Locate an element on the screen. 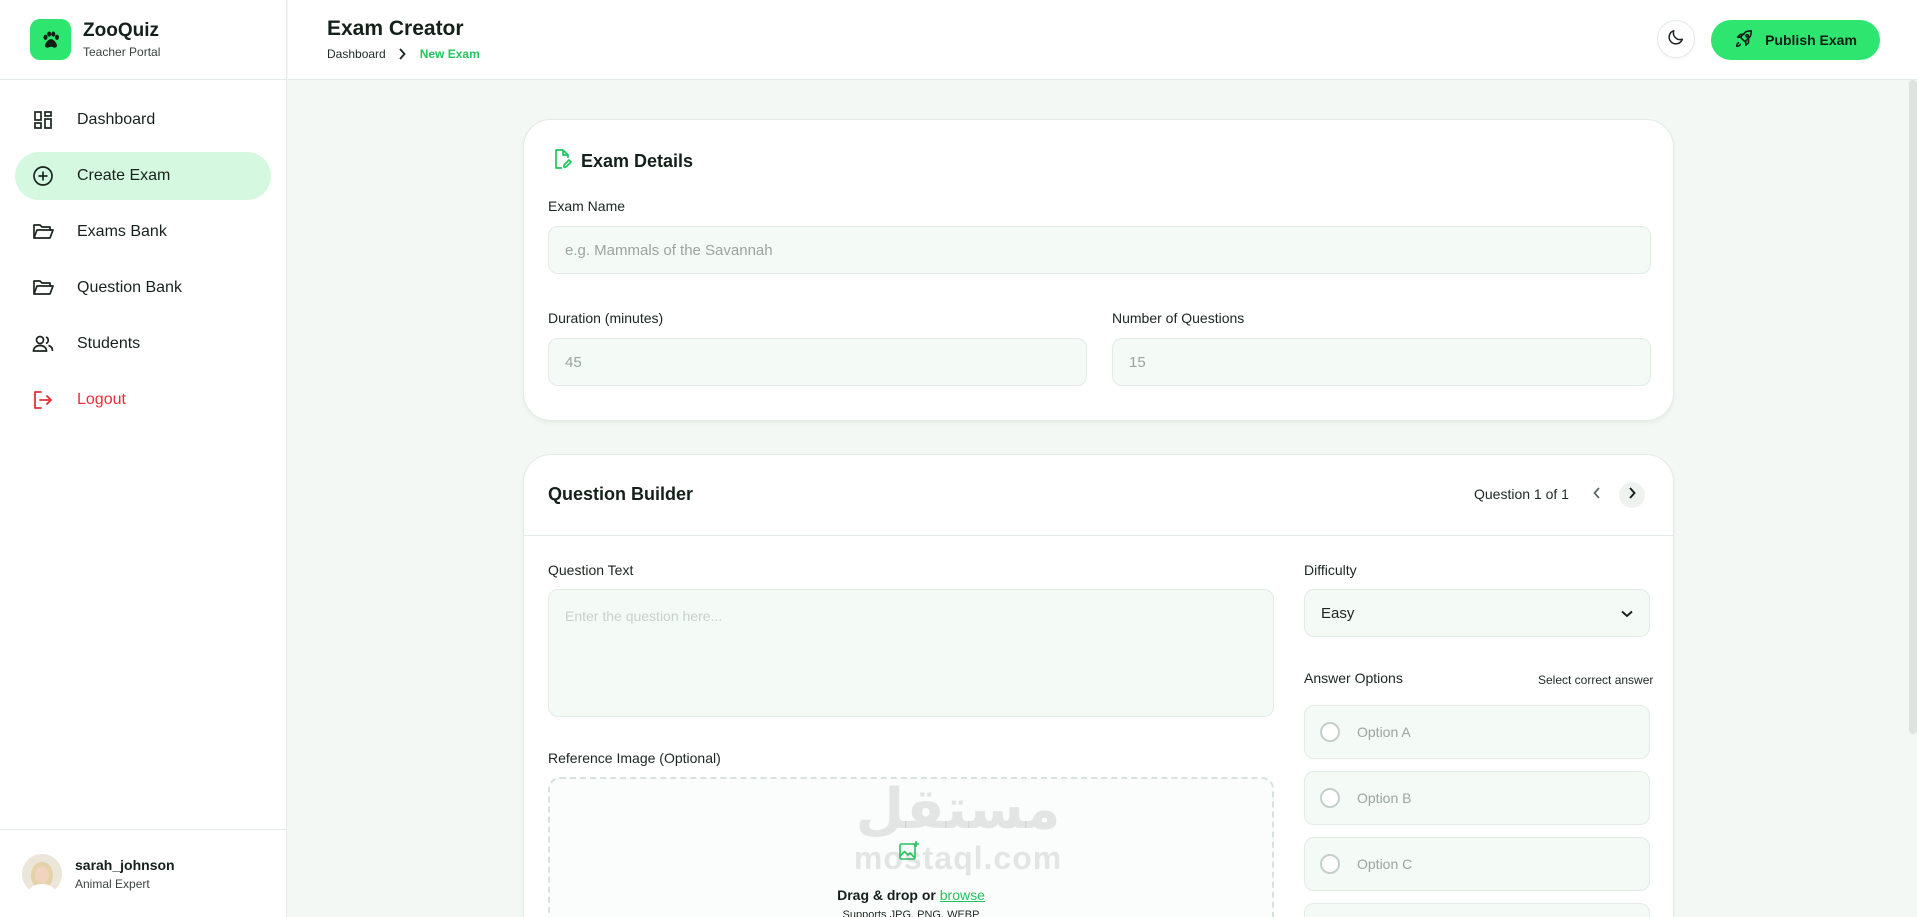  moon-icon is located at coordinates (1676, 39).